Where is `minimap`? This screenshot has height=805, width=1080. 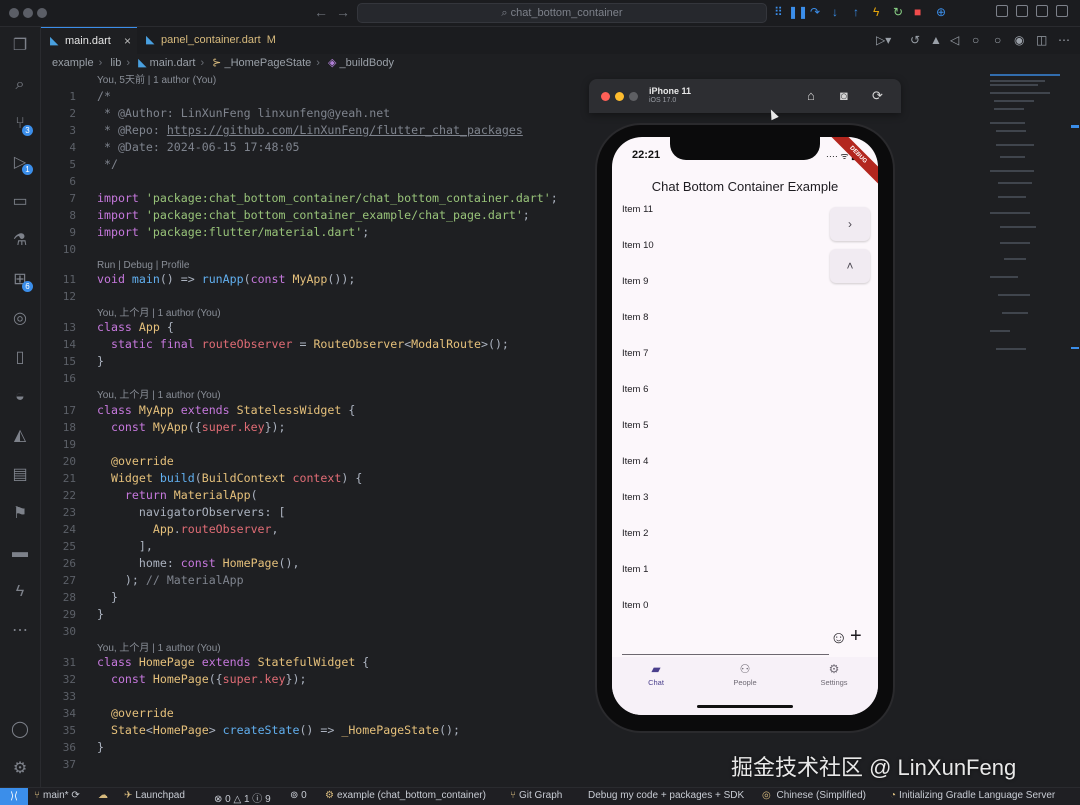 minimap is located at coordinates (1030, 232).